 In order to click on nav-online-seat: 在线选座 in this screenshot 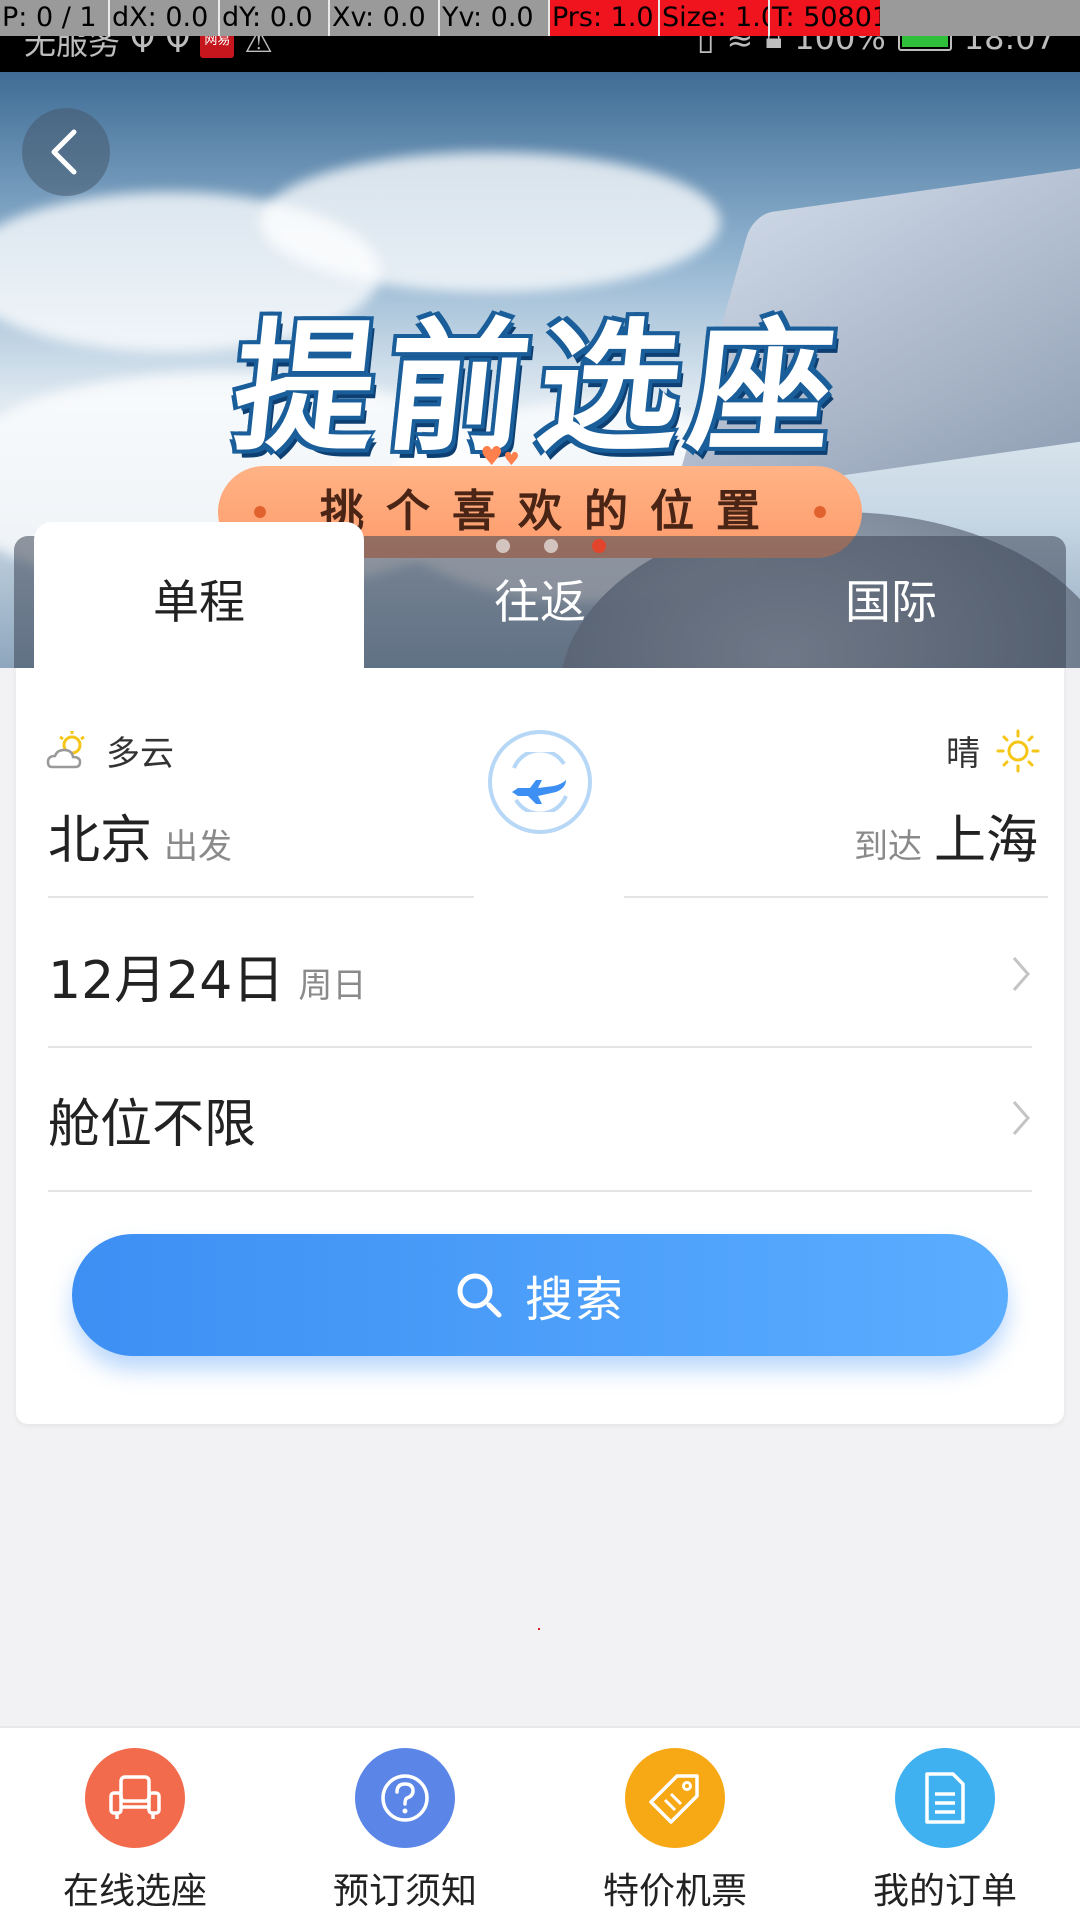, I will do `click(135, 1824)`.